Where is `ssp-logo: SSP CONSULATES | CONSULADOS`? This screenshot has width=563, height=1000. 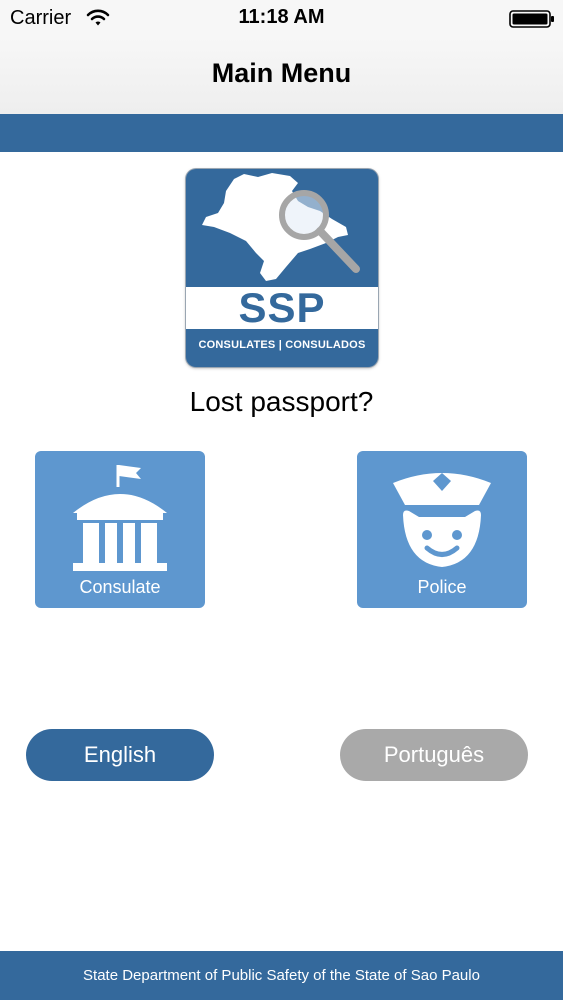
ssp-logo: SSP CONSULATES | CONSULADOS is located at coordinates (282, 268).